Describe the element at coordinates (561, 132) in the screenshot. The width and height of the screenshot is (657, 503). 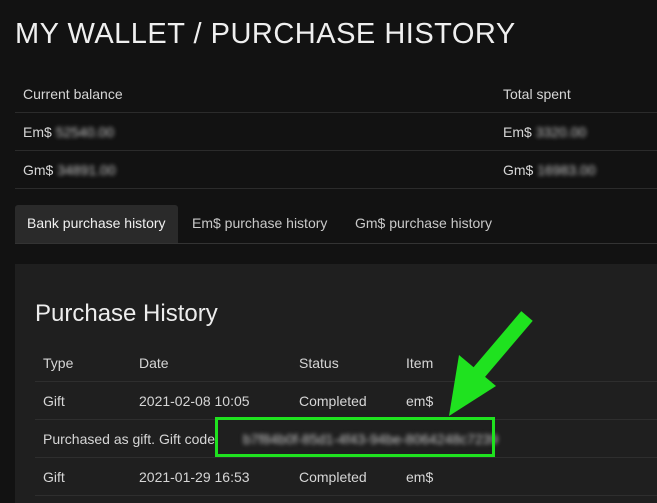
I see `em-spent-value: 3320.00` at that location.